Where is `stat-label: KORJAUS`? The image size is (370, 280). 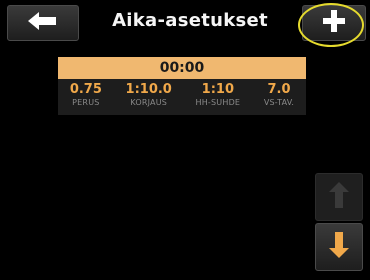 stat-label: KORJAUS is located at coordinates (149, 102).